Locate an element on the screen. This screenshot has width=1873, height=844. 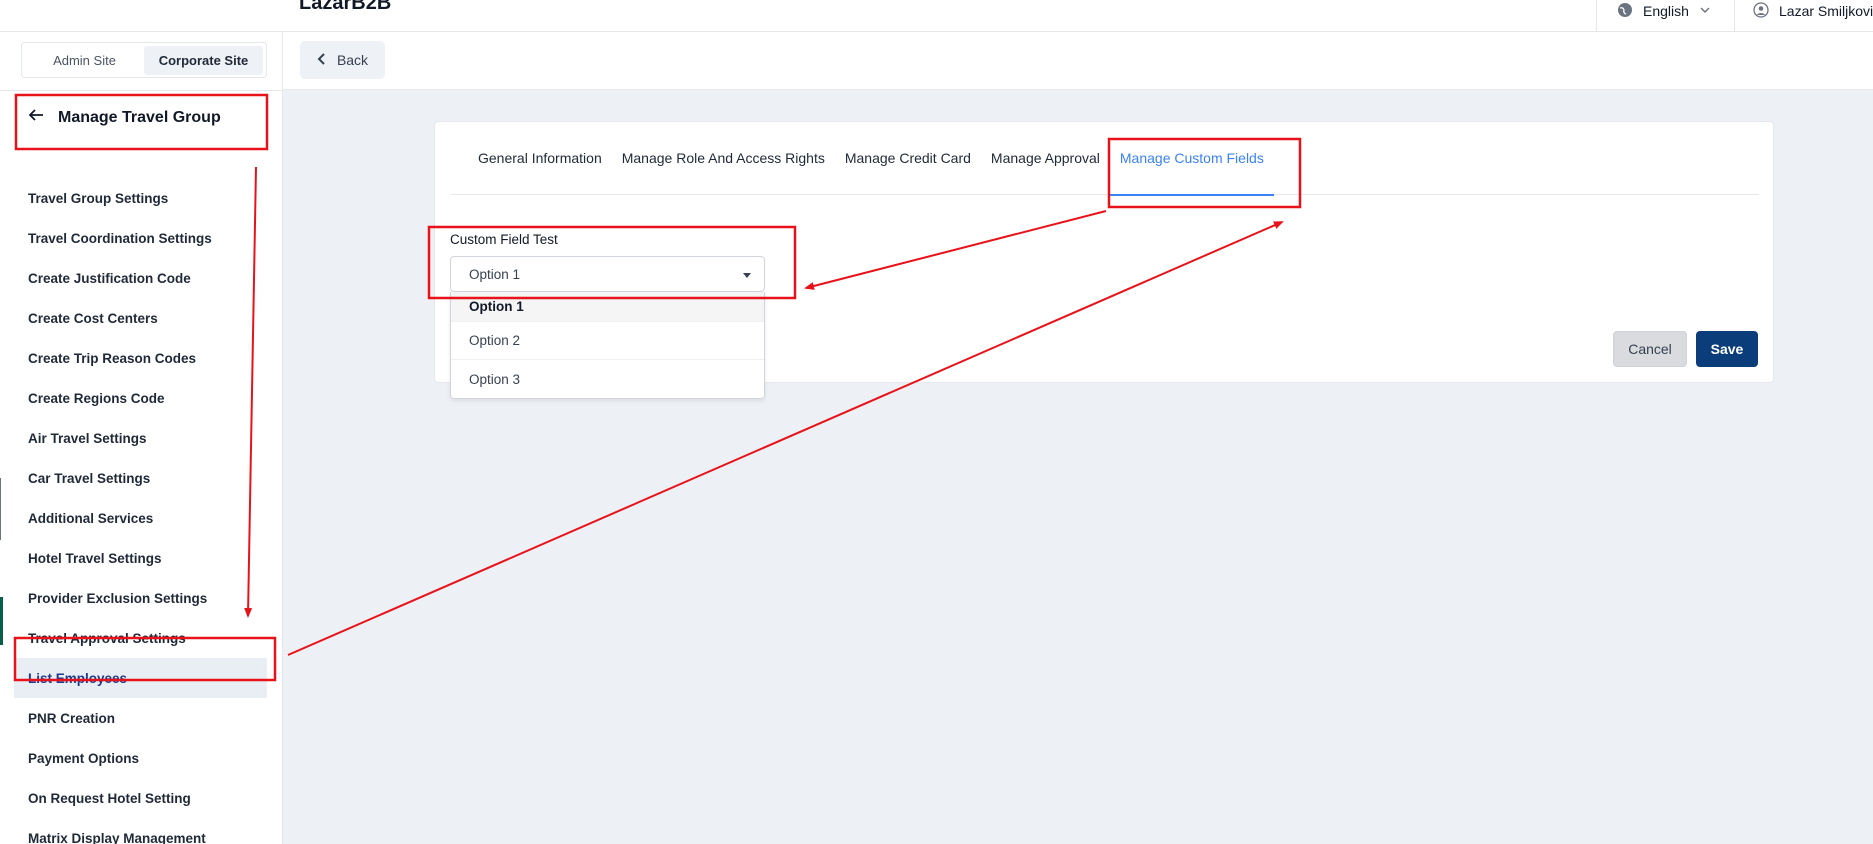
sidebar-item-create-cost-centers: Create Cost Centers is located at coordinates (140, 318).